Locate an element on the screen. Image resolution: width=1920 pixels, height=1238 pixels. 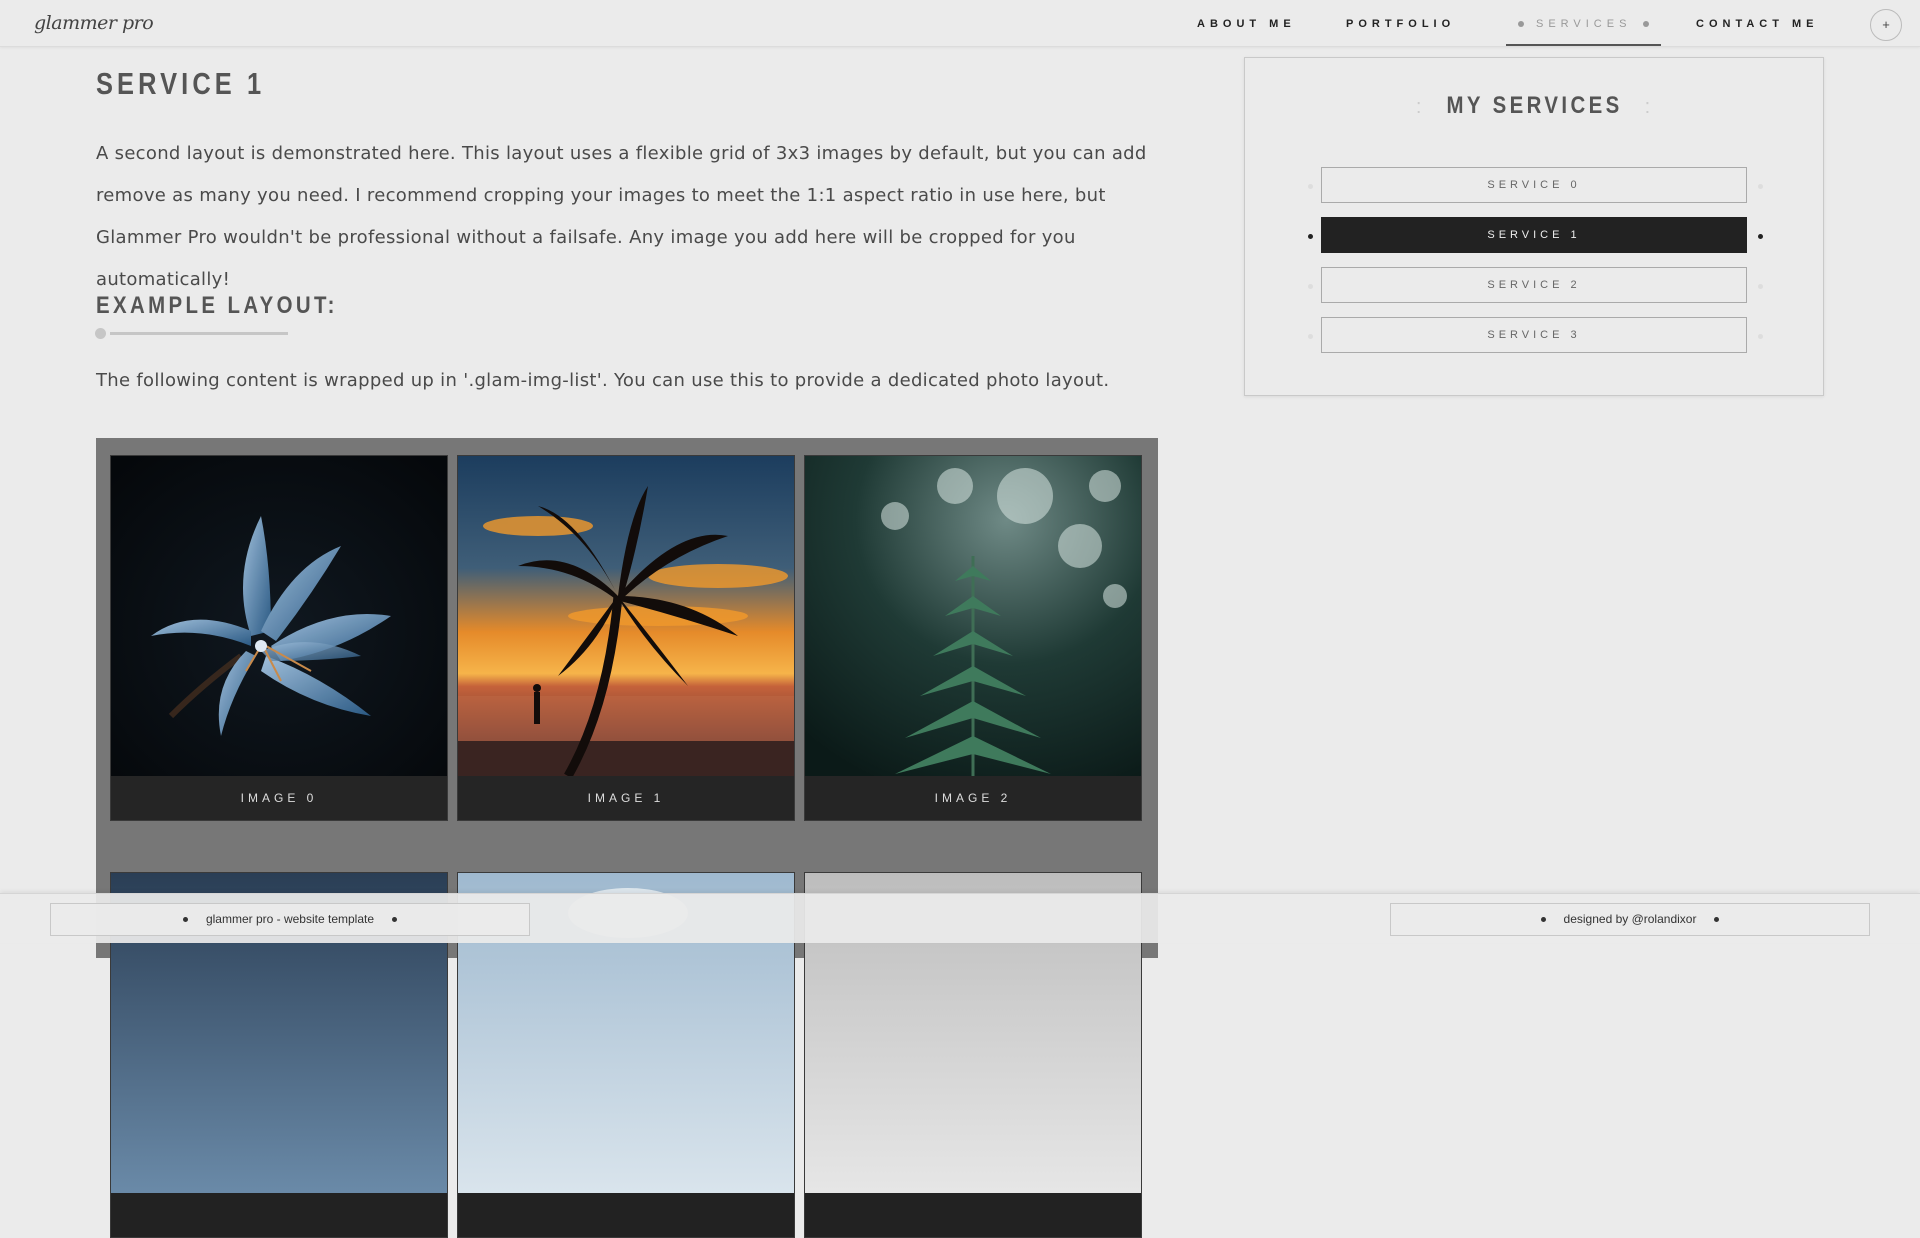
gallery-card-image-2: IMAGE 2 is located at coordinates (973, 638).